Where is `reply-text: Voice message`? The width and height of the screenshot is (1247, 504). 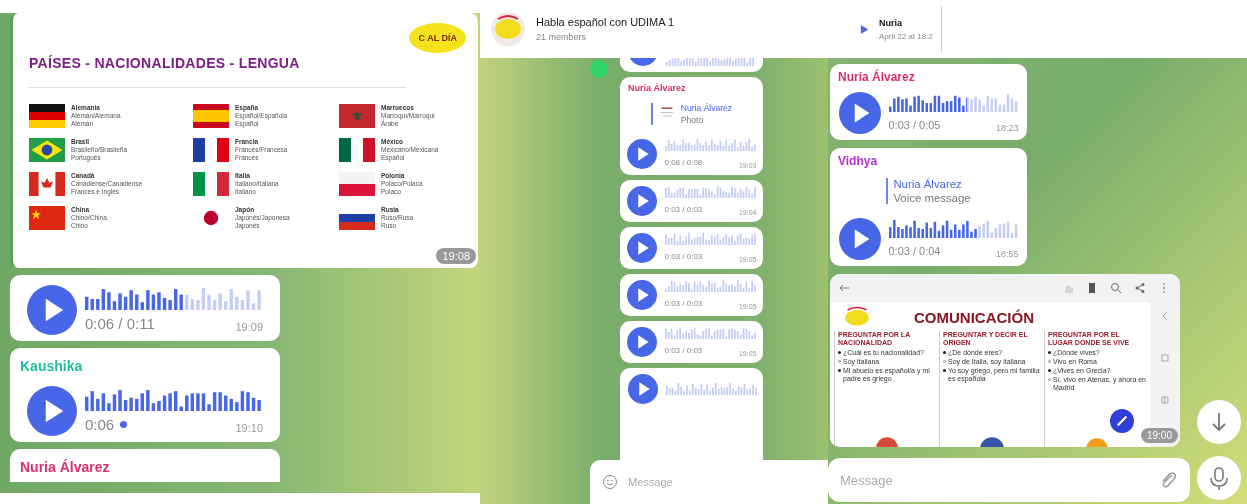 reply-text: Voice message is located at coordinates (932, 198).